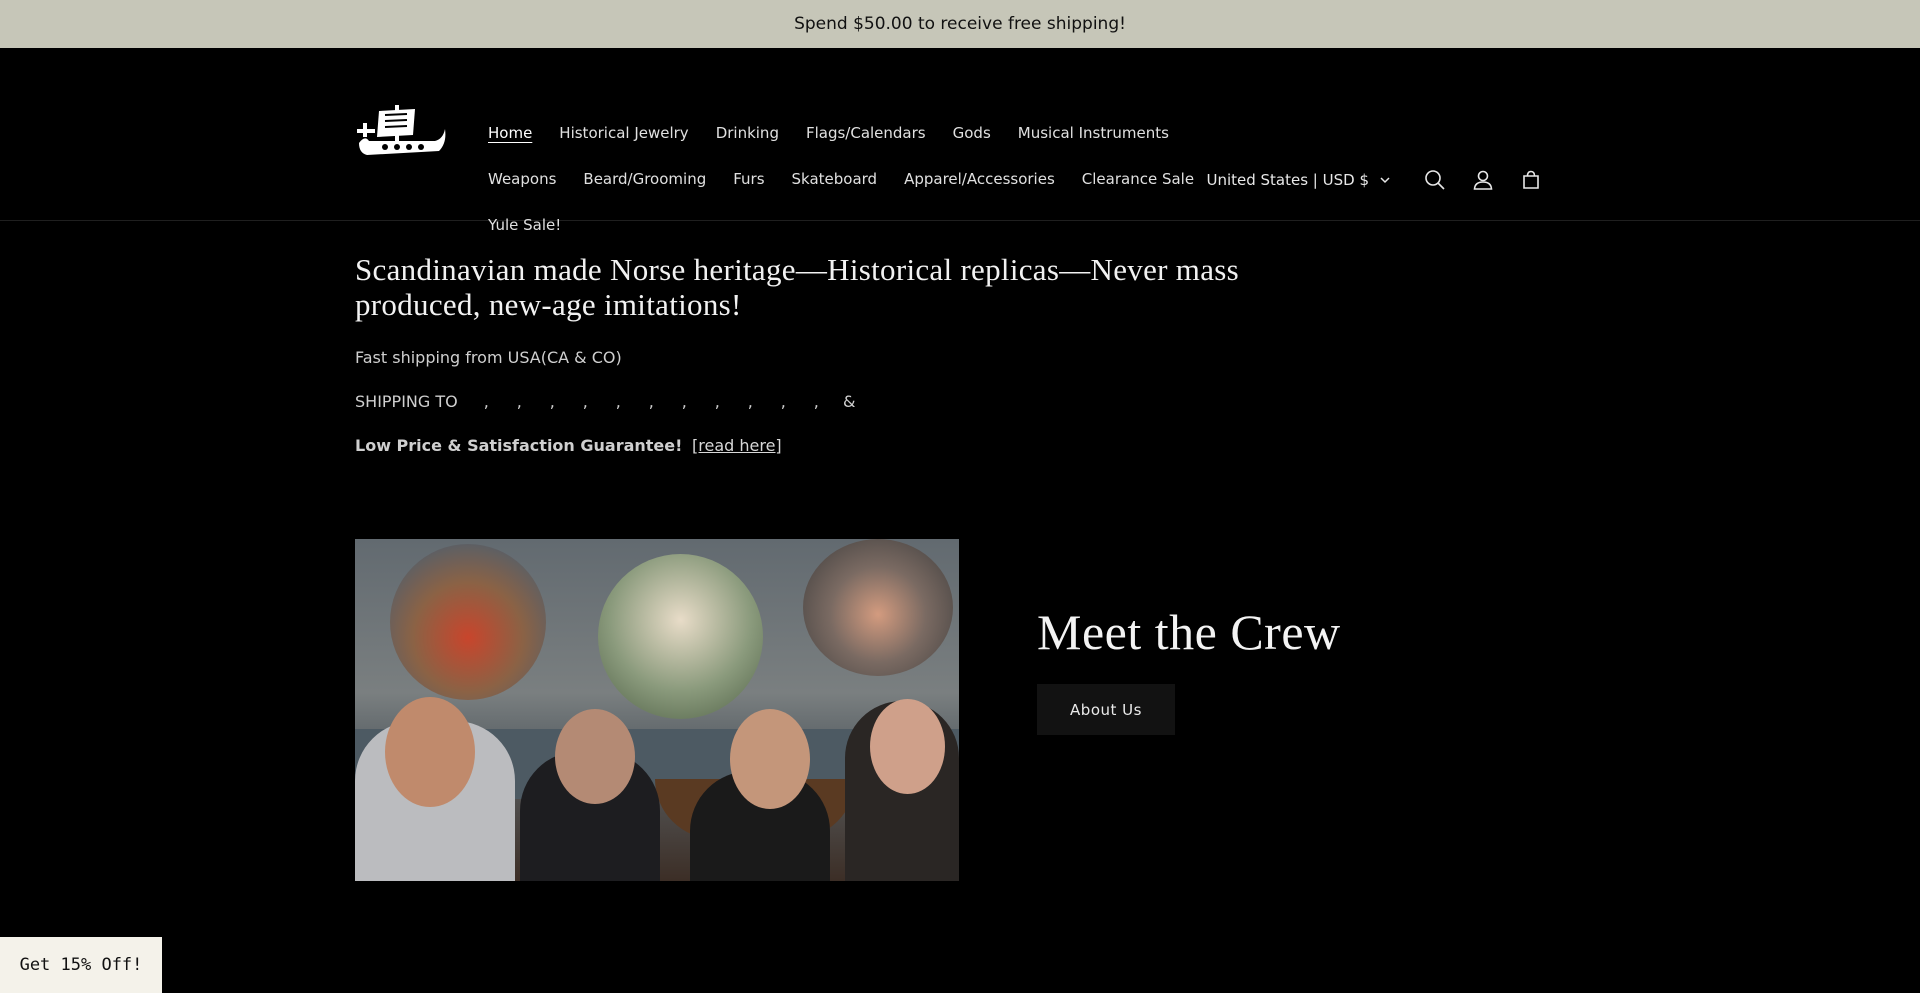 Image resolution: width=1920 pixels, height=993 pixels. I want to click on search-icon, so click(1435, 180).